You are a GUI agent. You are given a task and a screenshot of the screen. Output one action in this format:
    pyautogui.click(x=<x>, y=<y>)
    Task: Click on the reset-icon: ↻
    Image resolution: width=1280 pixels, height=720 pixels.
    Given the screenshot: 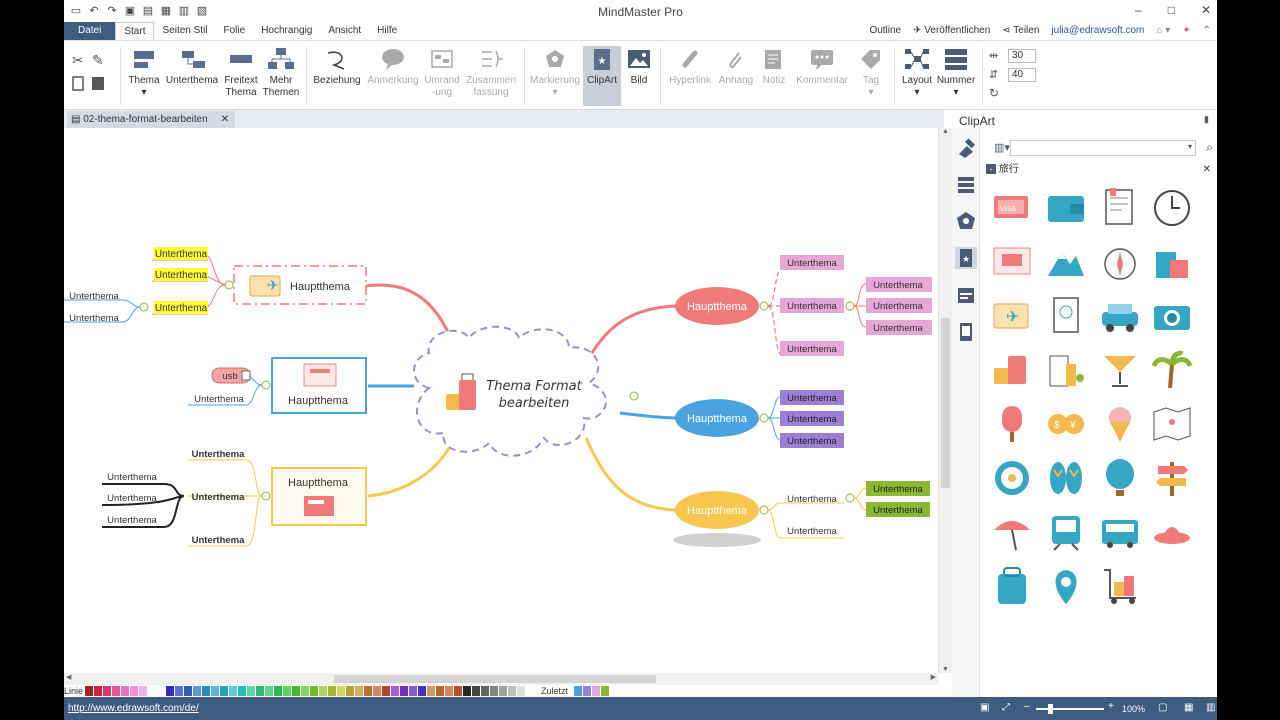 What is the action you would take?
    pyautogui.click(x=994, y=93)
    